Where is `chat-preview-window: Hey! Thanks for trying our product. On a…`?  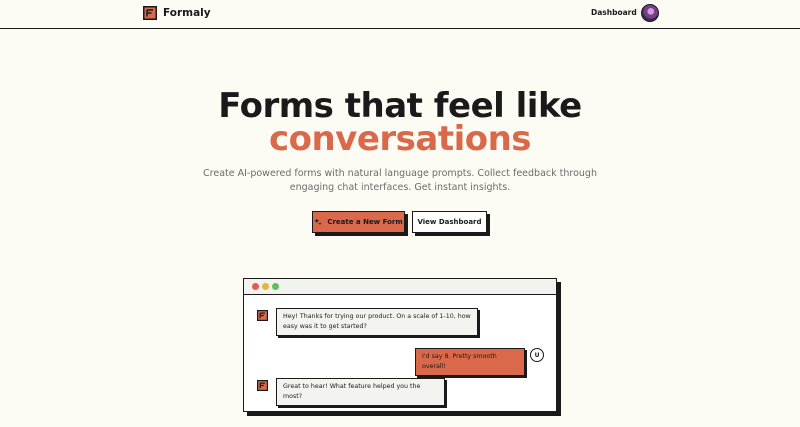
chat-preview-window: Hey! Thanks for trying our product. On a… is located at coordinates (400, 345).